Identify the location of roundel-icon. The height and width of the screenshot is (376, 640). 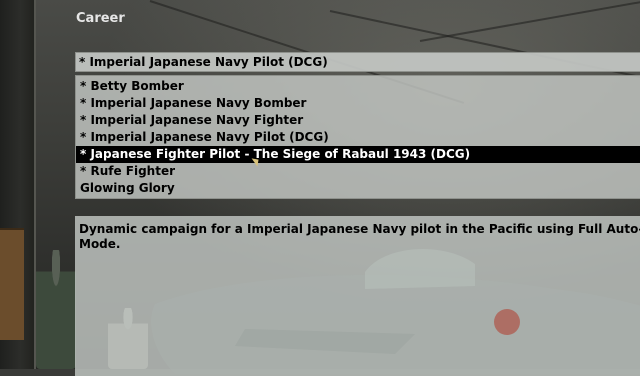
(507, 322).